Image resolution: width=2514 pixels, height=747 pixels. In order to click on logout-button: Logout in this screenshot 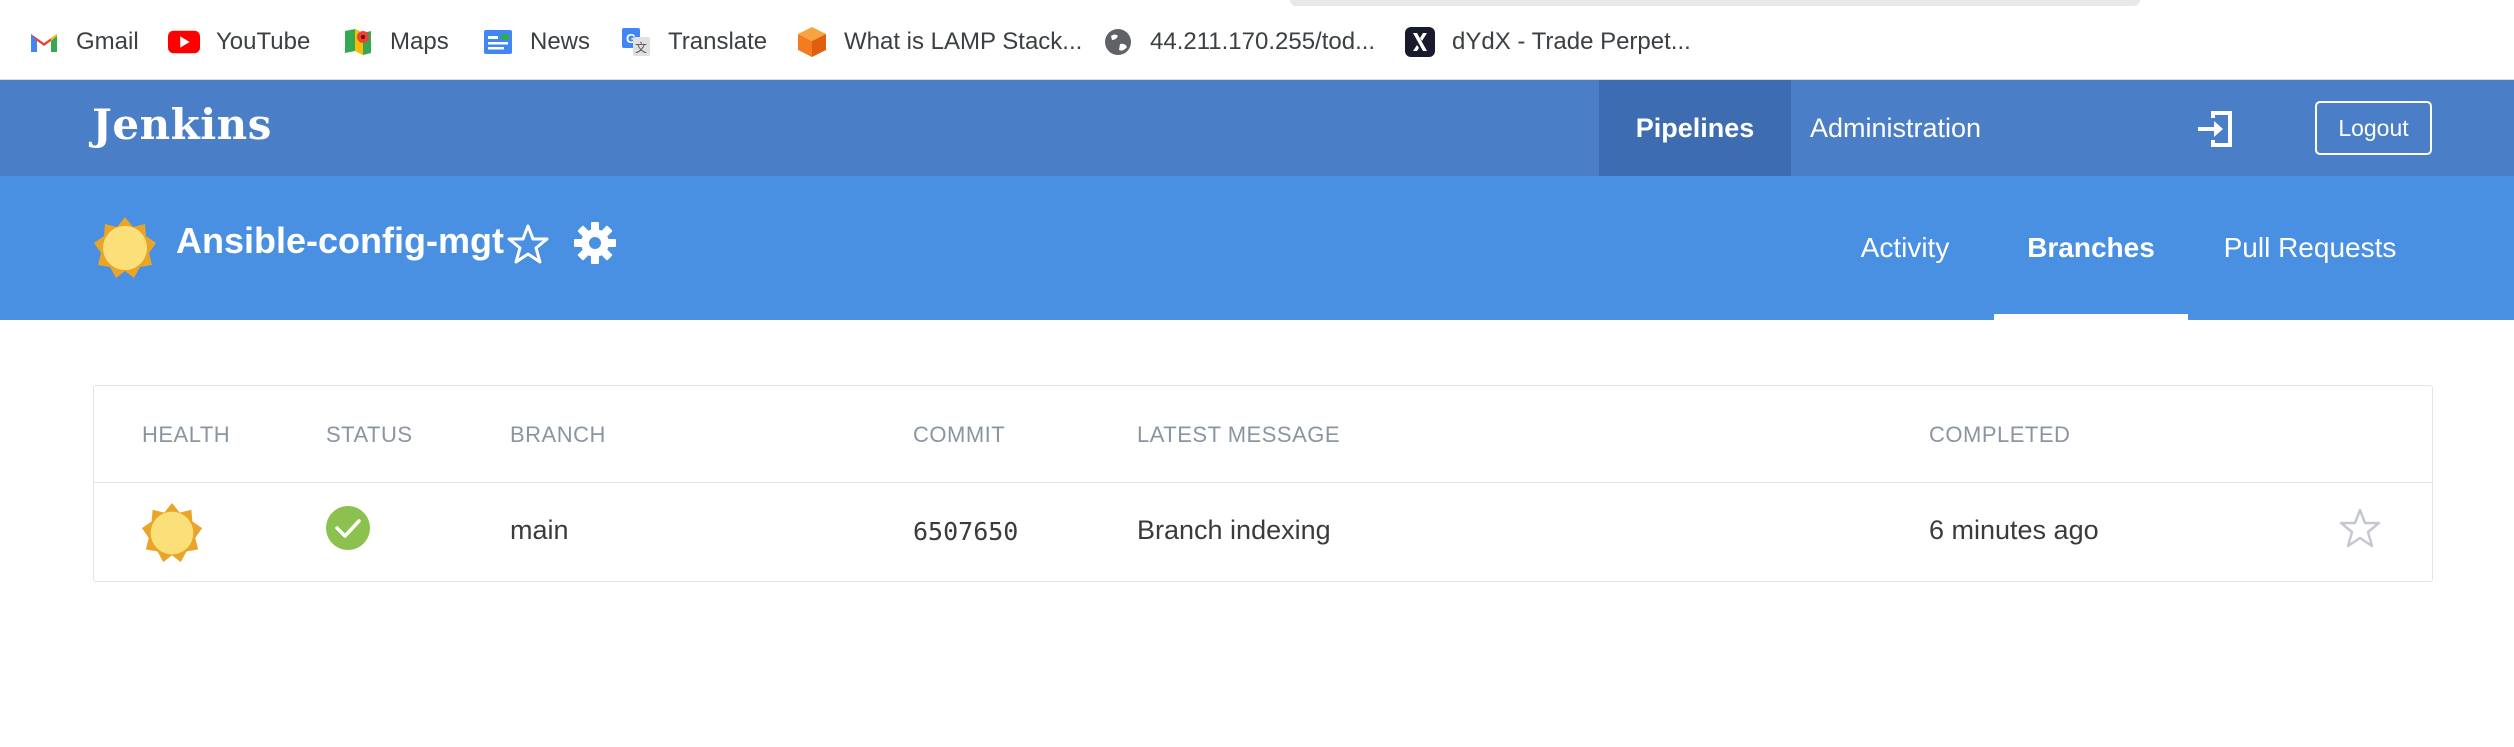, I will do `click(2373, 128)`.